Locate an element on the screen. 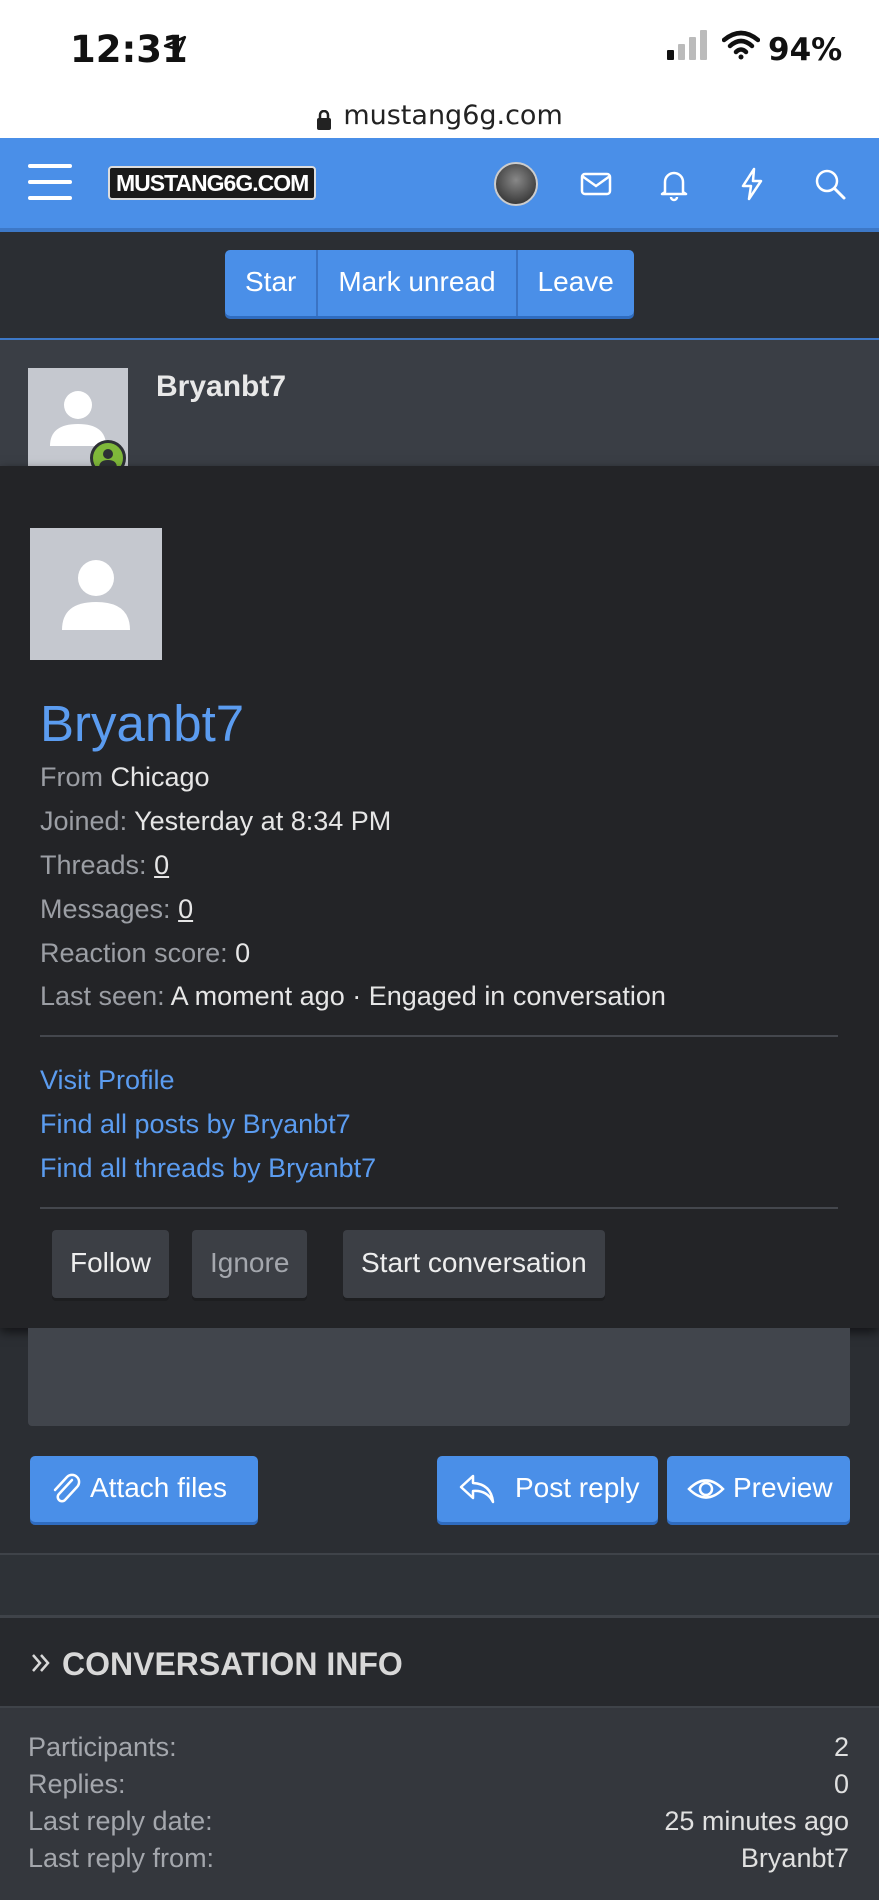 This screenshot has width=879, height=1900. location-arrow-icon is located at coordinates (175, 47).